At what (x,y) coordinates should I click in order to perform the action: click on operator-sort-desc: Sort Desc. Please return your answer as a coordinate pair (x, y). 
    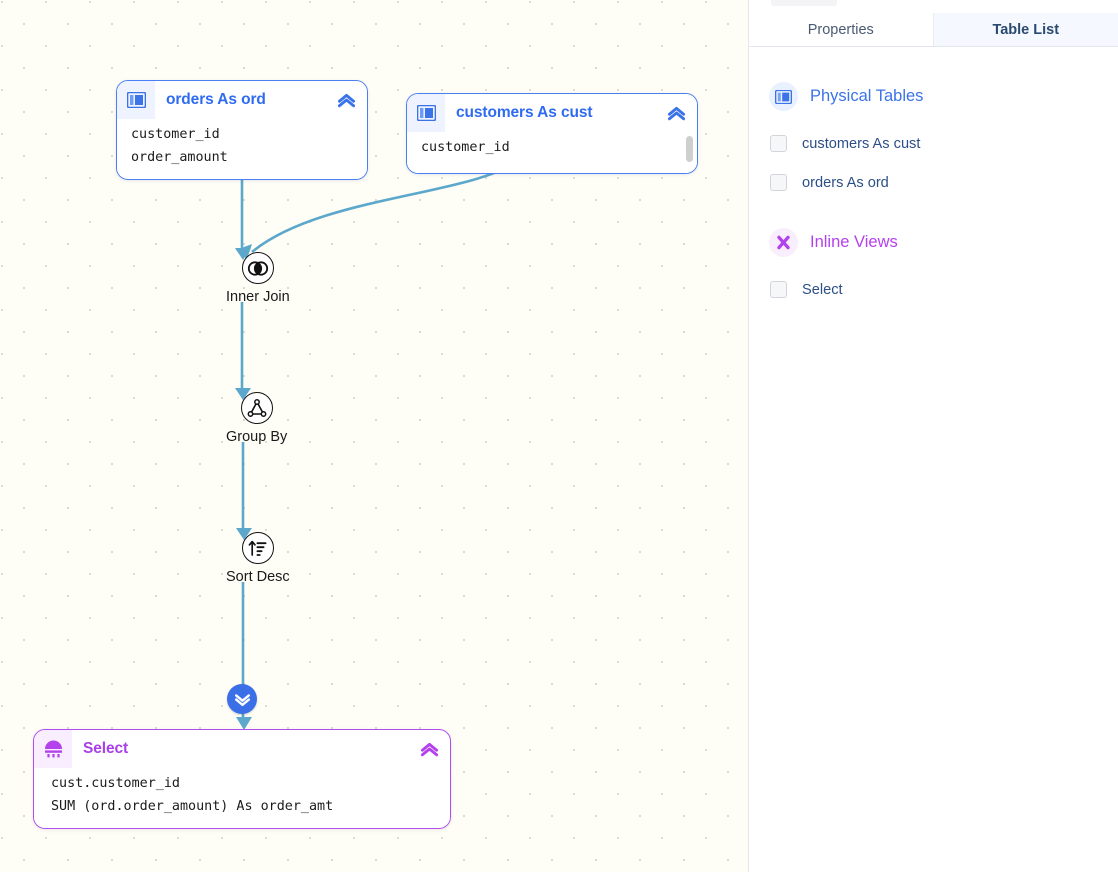
    Looking at the image, I should click on (258, 558).